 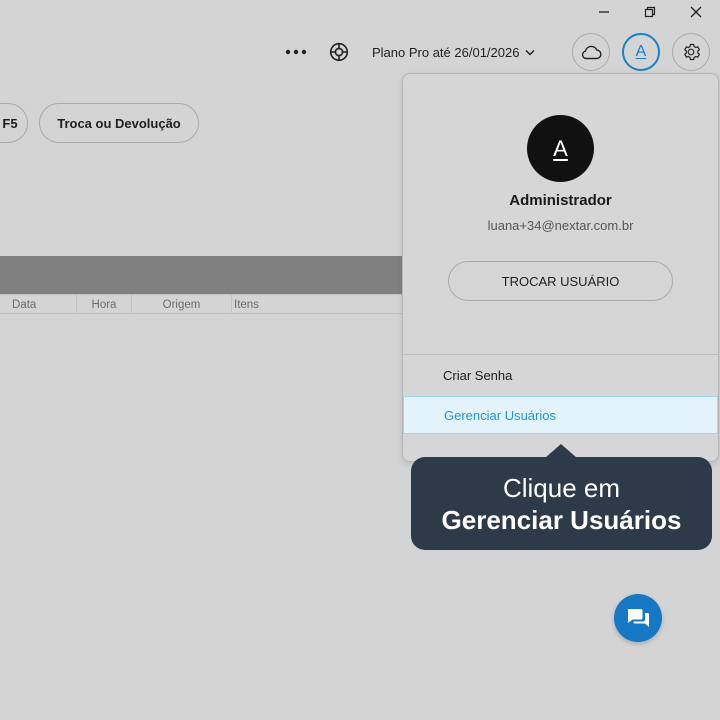 What do you see at coordinates (561, 451) in the screenshot?
I see `tooltip-arrow` at bounding box center [561, 451].